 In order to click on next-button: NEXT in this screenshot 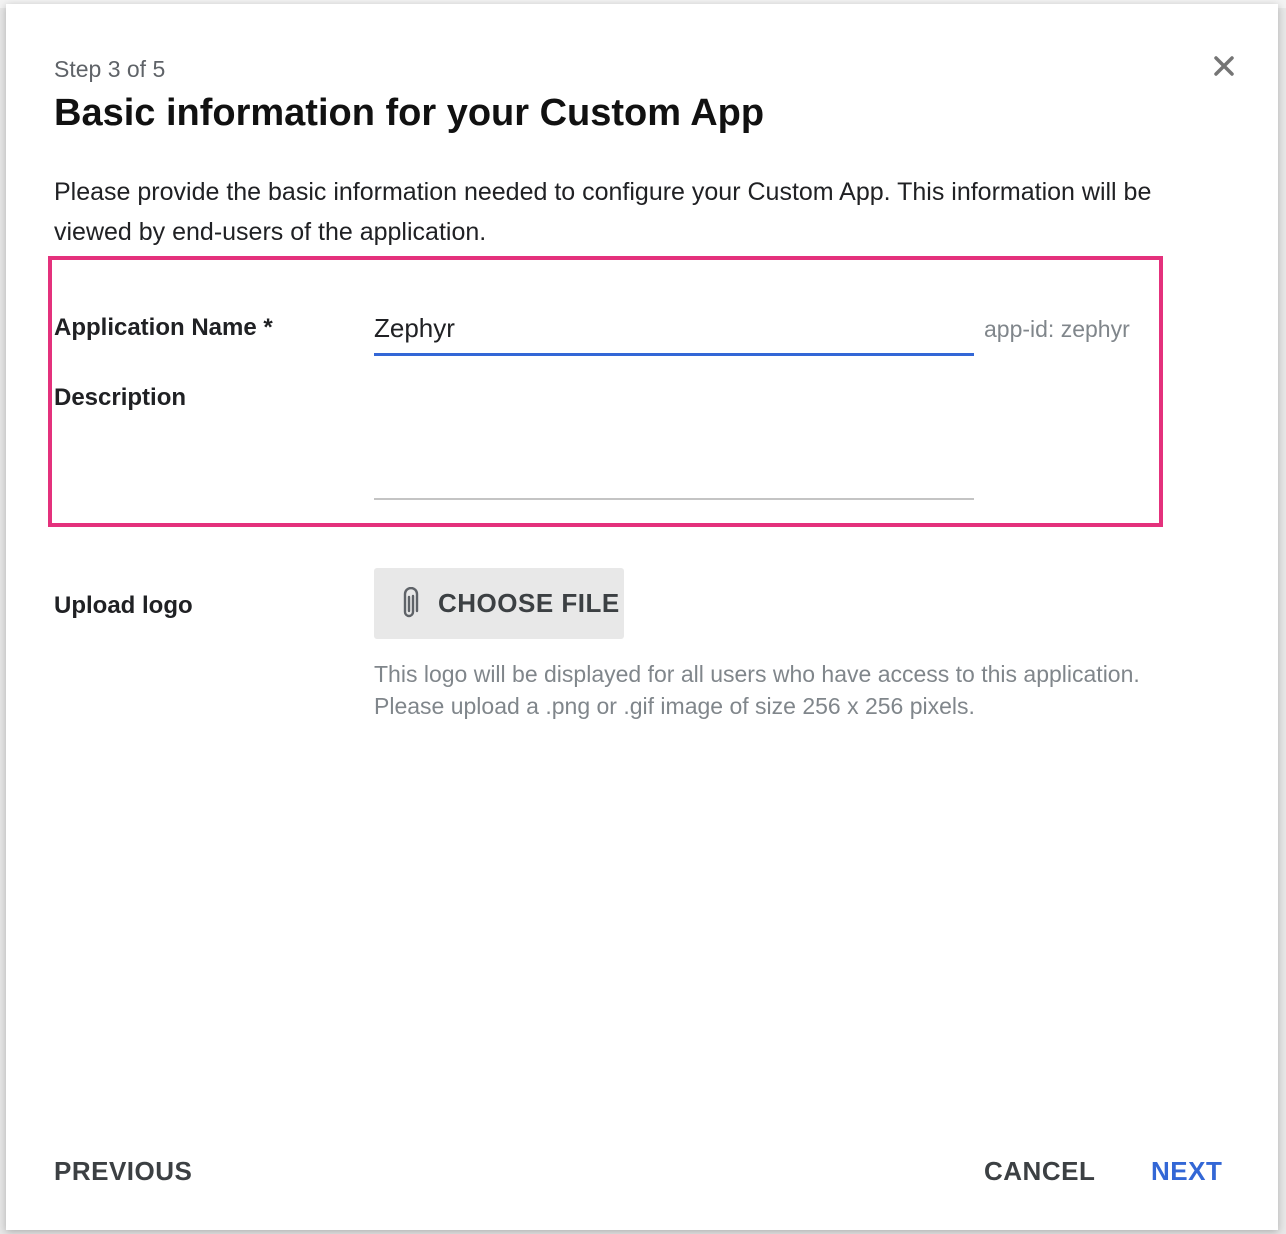, I will do `click(1186, 1171)`.